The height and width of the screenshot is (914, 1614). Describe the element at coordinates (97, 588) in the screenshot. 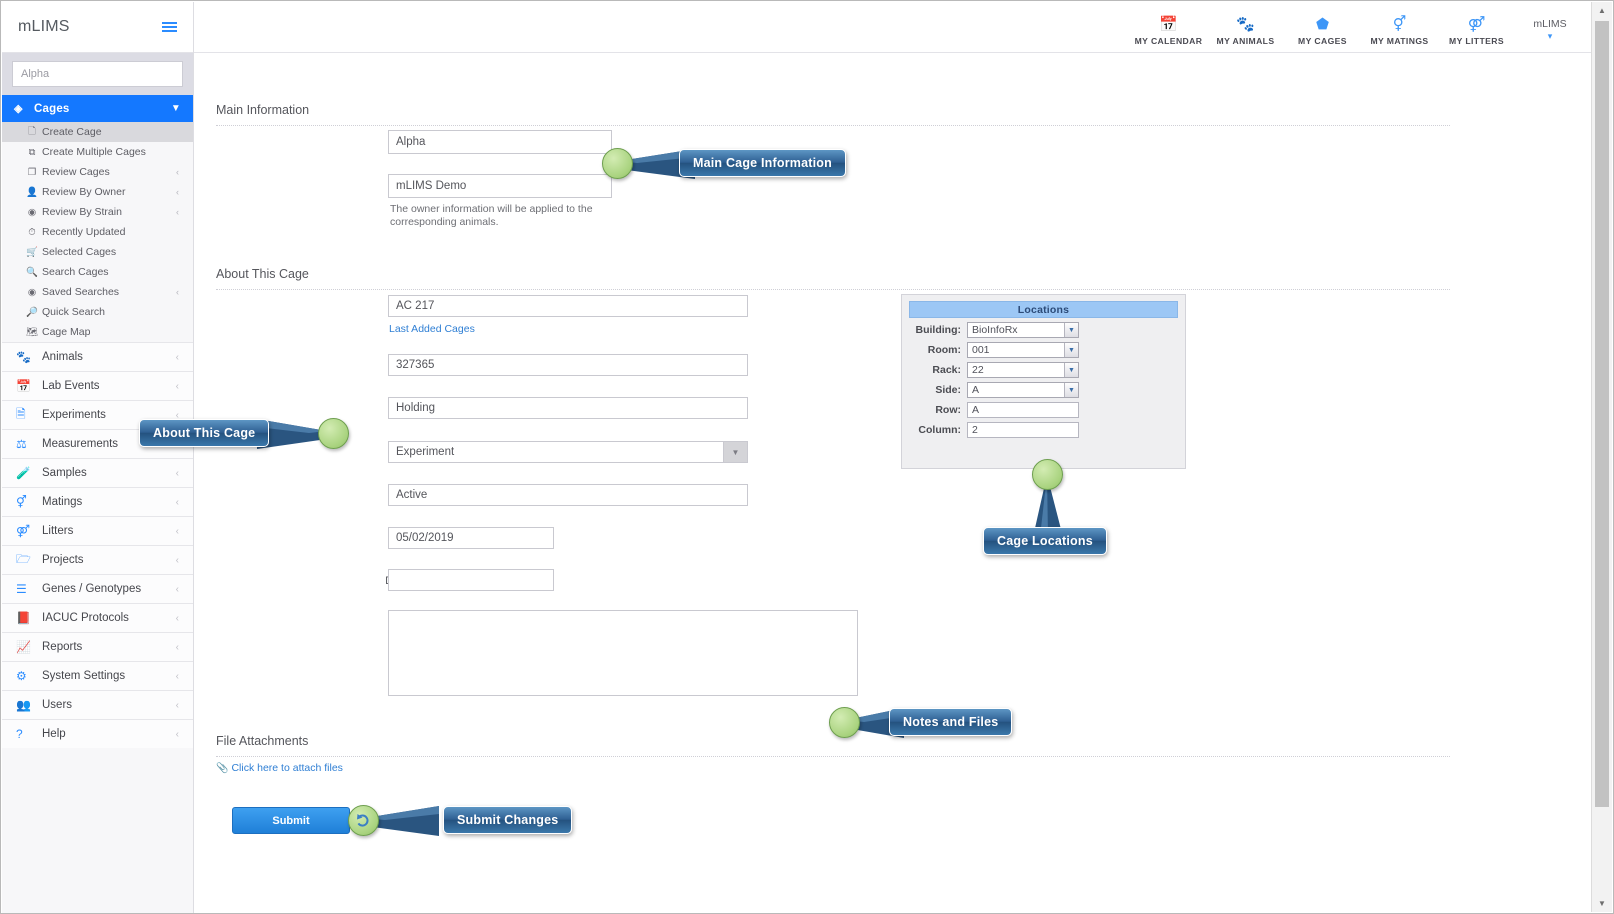

I see `sidebar-item-genes-genotypes: ☰ Genes / Genotypes ‹` at that location.